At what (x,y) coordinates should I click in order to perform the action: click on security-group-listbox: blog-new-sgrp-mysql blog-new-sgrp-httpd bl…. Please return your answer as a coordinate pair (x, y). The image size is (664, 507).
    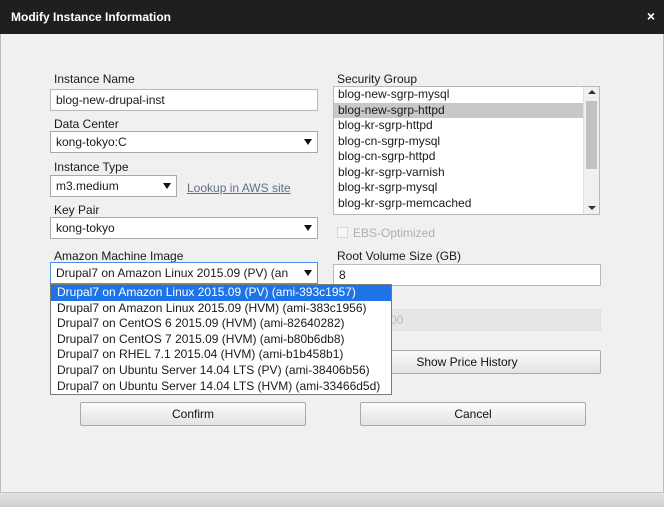
    Looking at the image, I should click on (466, 150).